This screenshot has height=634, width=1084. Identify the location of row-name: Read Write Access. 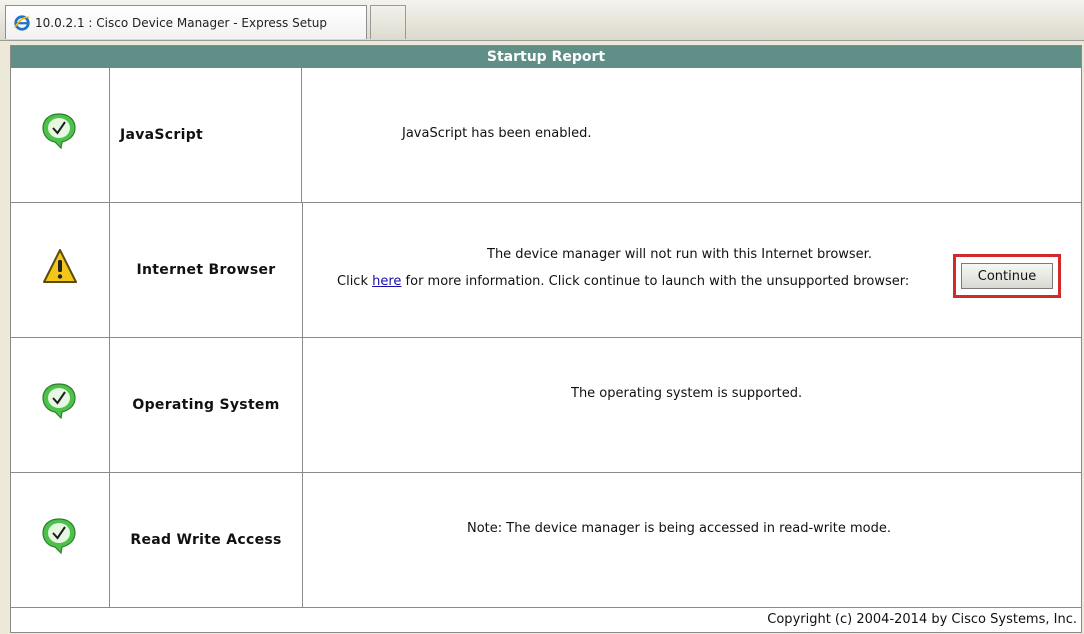
(206, 540).